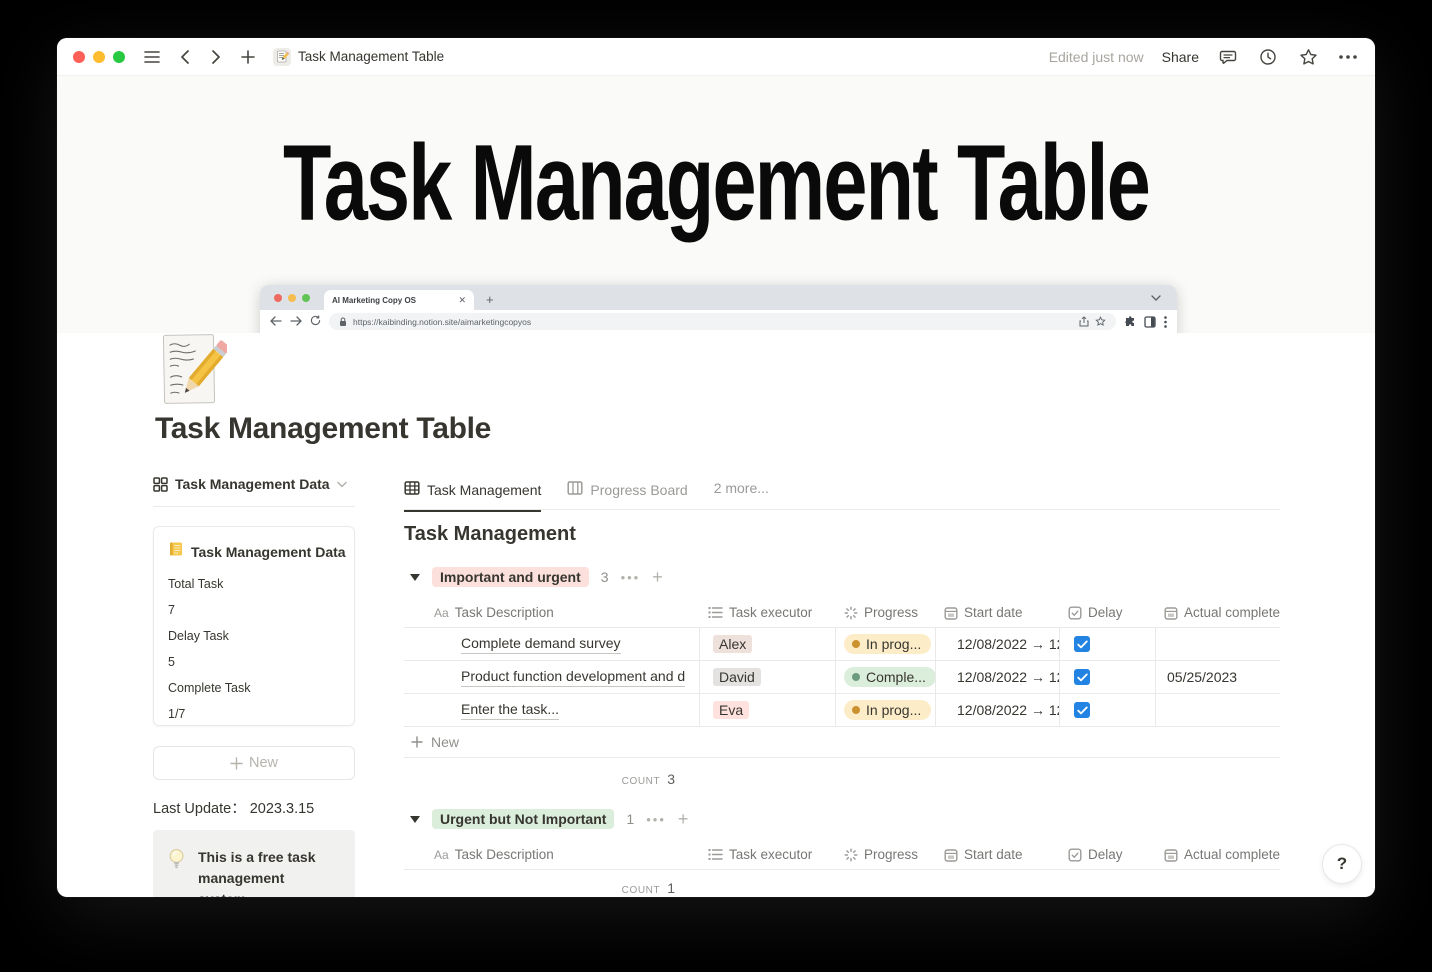 The height and width of the screenshot is (972, 1432). What do you see at coordinates (1348, 57) in the screenshot?
I see `more-options-icon` at bounding box center [1348, 57].